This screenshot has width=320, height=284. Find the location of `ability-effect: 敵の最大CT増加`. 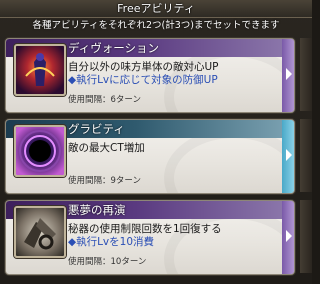

ability-effect: 敵の最大CT増加 is located at coordinates (106, 148).